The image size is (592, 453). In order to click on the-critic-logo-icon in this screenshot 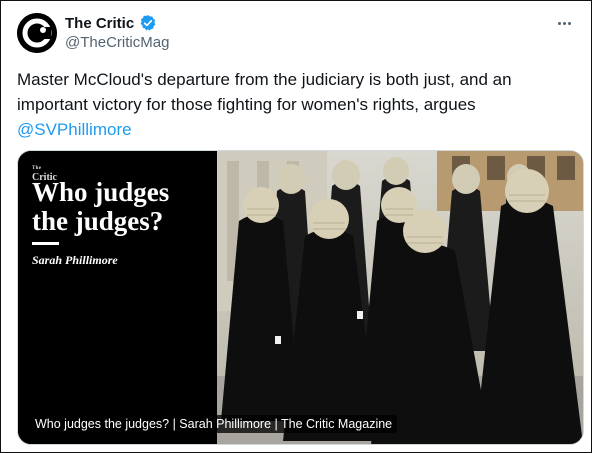, I will do `click(37, 33)`.